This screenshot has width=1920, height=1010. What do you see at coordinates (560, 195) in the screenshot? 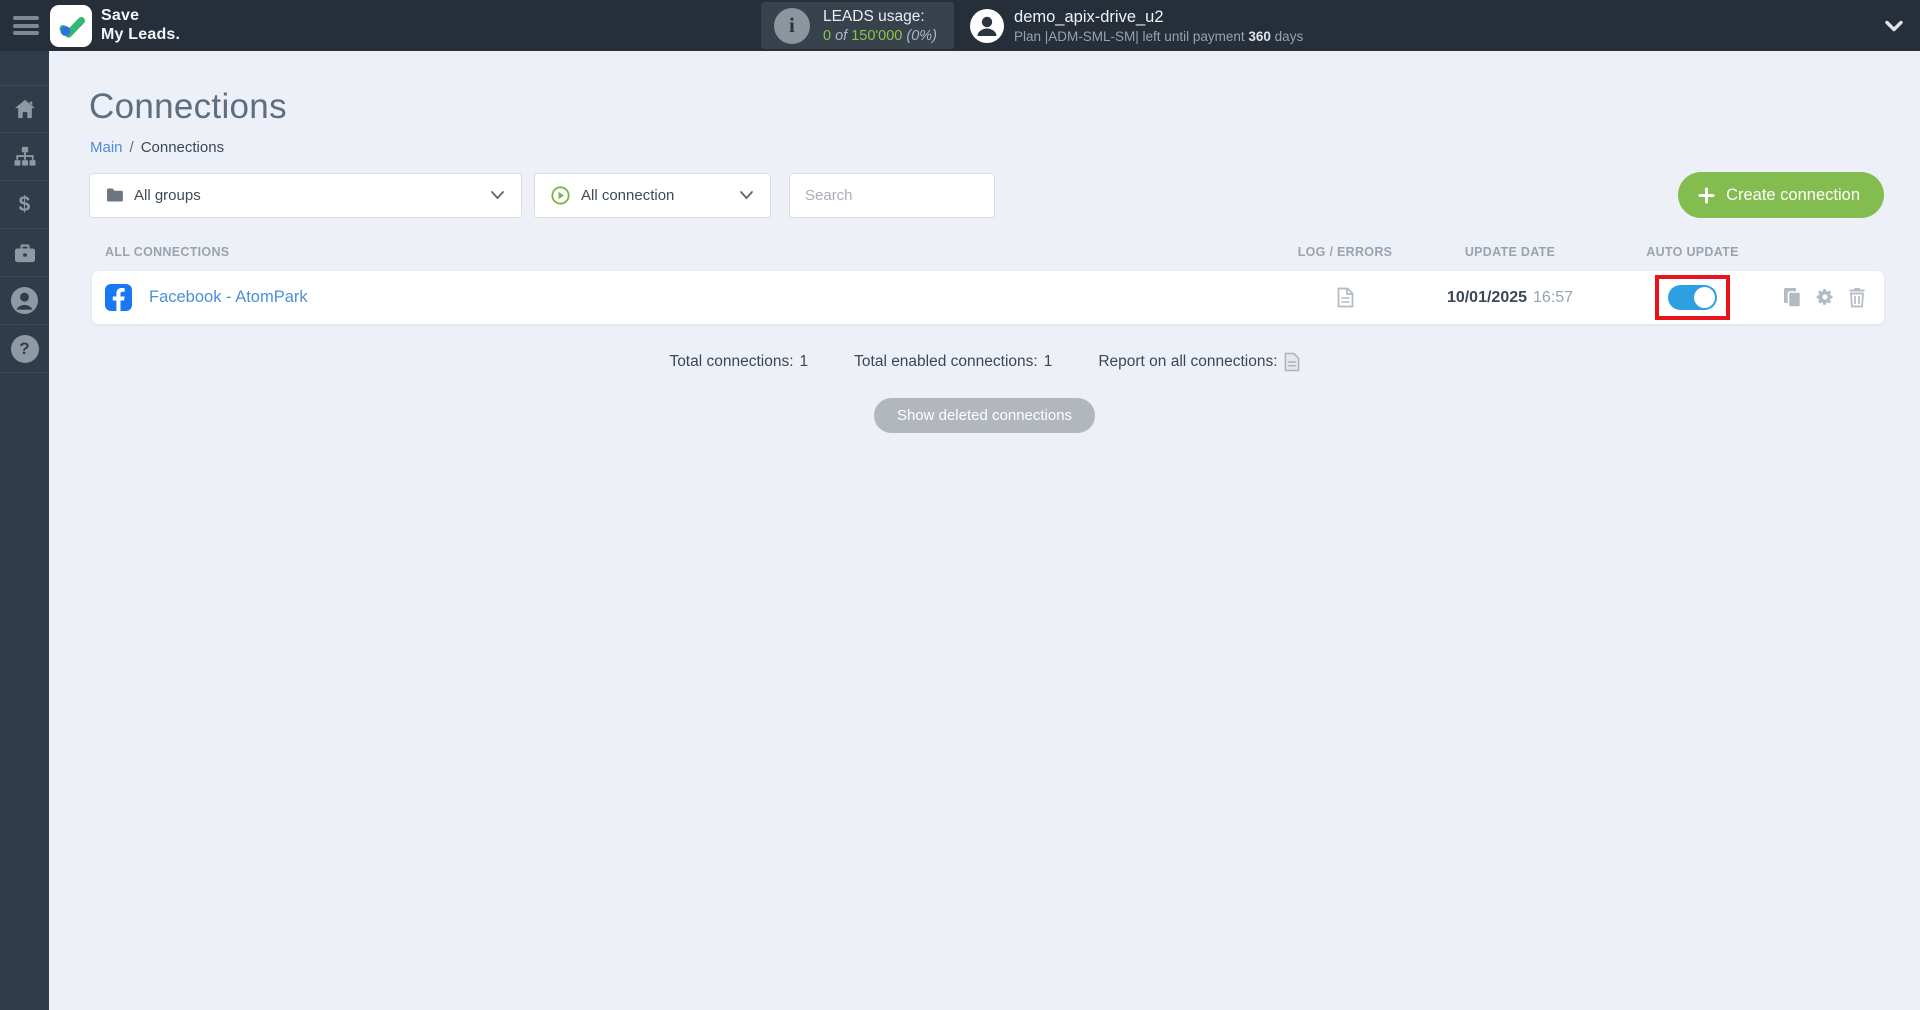
I see `play-circle-icon` at bounding box center [560, 195].